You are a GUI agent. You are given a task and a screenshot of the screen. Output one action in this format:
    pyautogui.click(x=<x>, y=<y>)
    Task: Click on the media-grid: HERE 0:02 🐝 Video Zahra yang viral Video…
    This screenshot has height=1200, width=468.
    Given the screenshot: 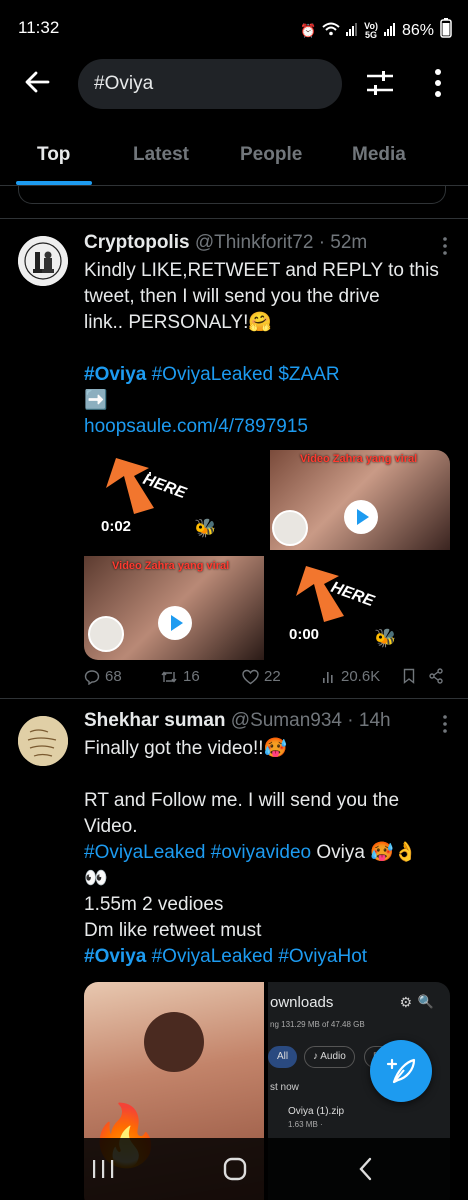 What is the action you would take?
    pyautogui.click(x=267, y=555)
    